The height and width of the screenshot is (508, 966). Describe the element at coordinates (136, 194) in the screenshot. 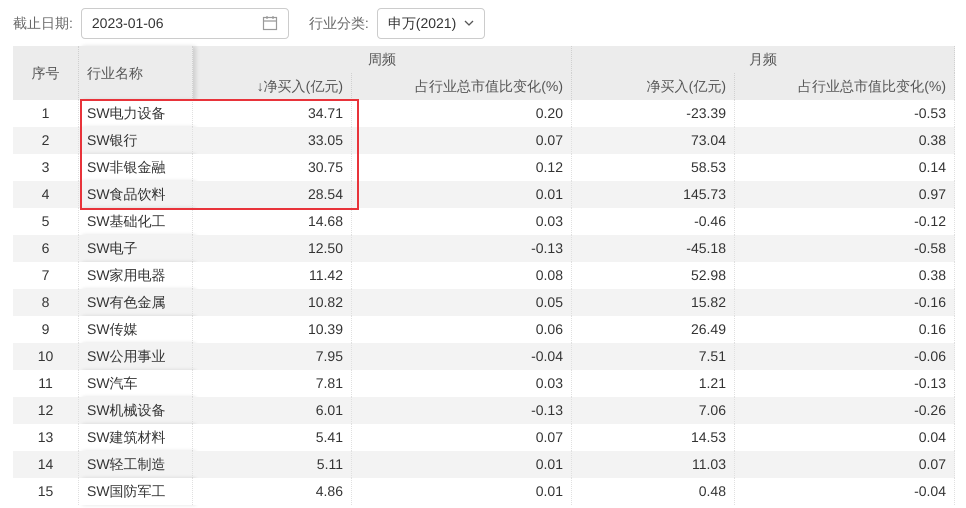

I see `table-cell: SW食品饮料` at that location.